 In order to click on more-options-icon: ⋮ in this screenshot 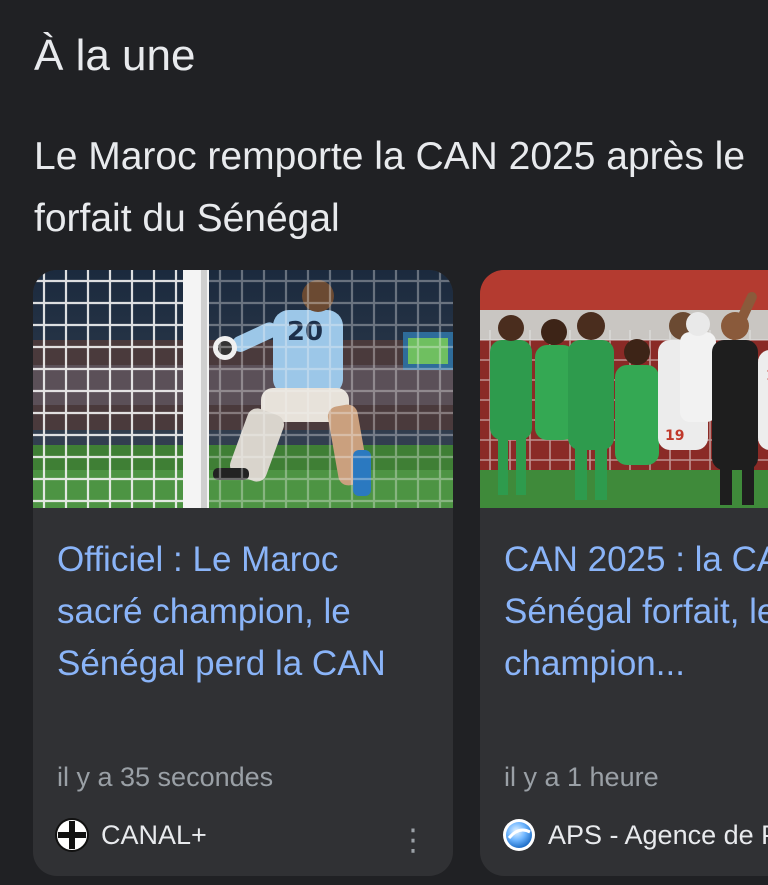, I will do `click(413, 840)`.